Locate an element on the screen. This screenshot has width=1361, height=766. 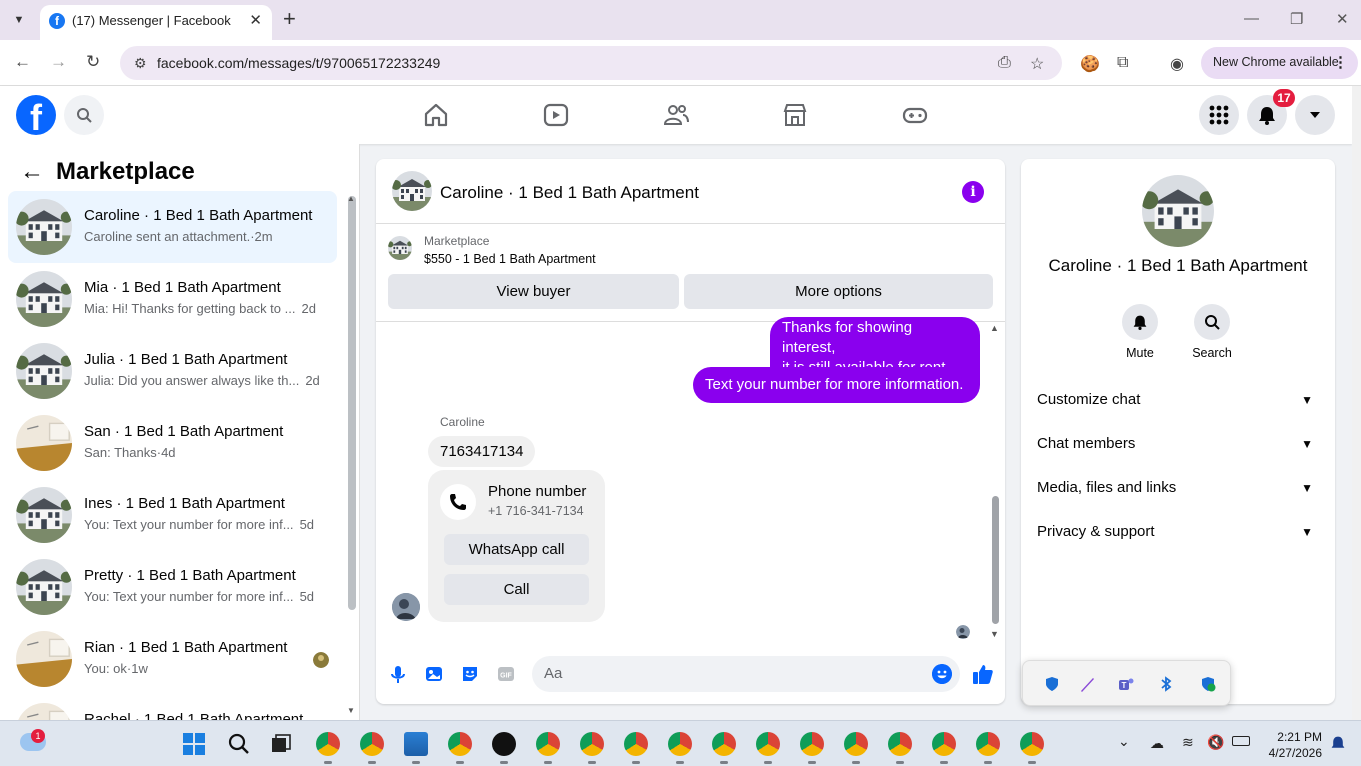
system-clock: 2:21 PM 4/27/2026 is located at coordinates (1292, 745).